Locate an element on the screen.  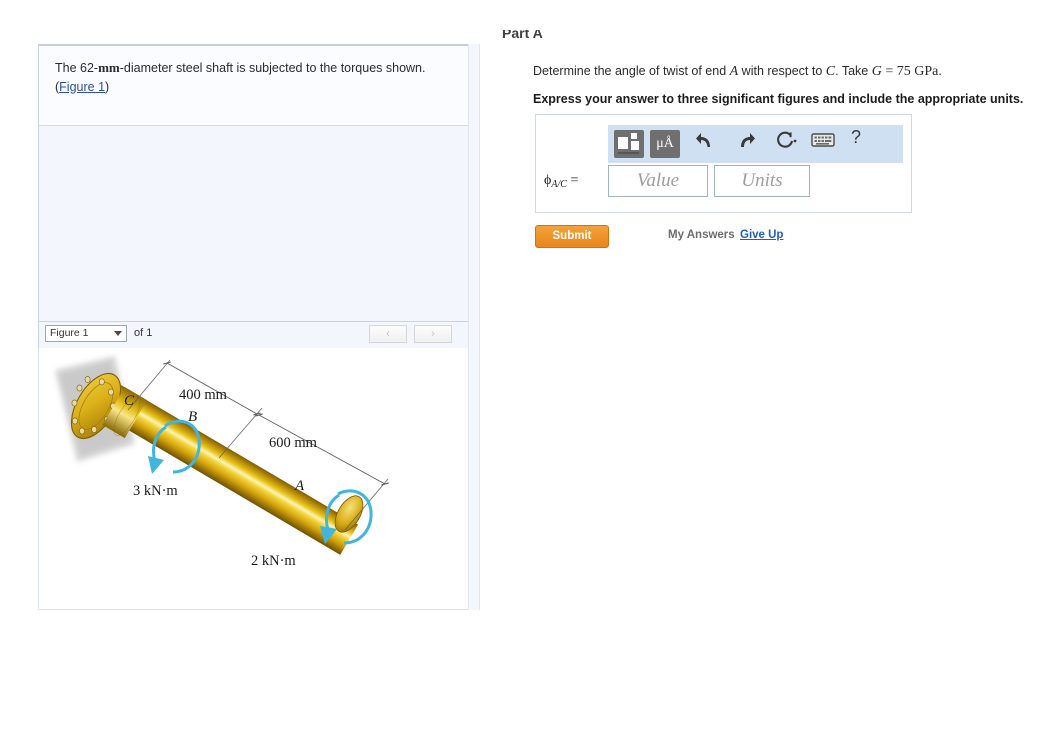
figure-select-dropdown: Figure 1 is located at coordinates (86, 333).